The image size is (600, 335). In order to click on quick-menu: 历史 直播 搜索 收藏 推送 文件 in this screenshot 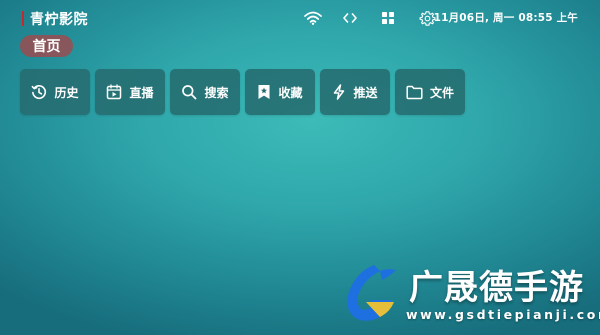, I will do `click(242, 92)`.